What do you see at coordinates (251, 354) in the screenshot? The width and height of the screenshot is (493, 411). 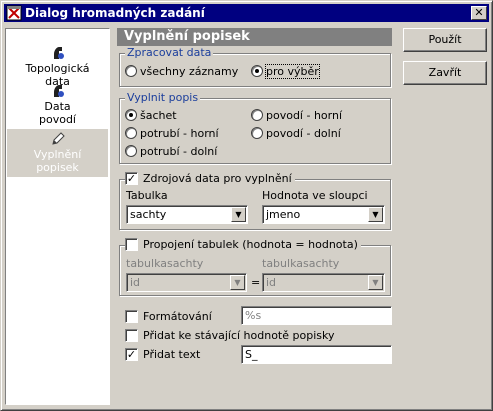 I see `add-text-value: S_` at bounding box center [251, 354].